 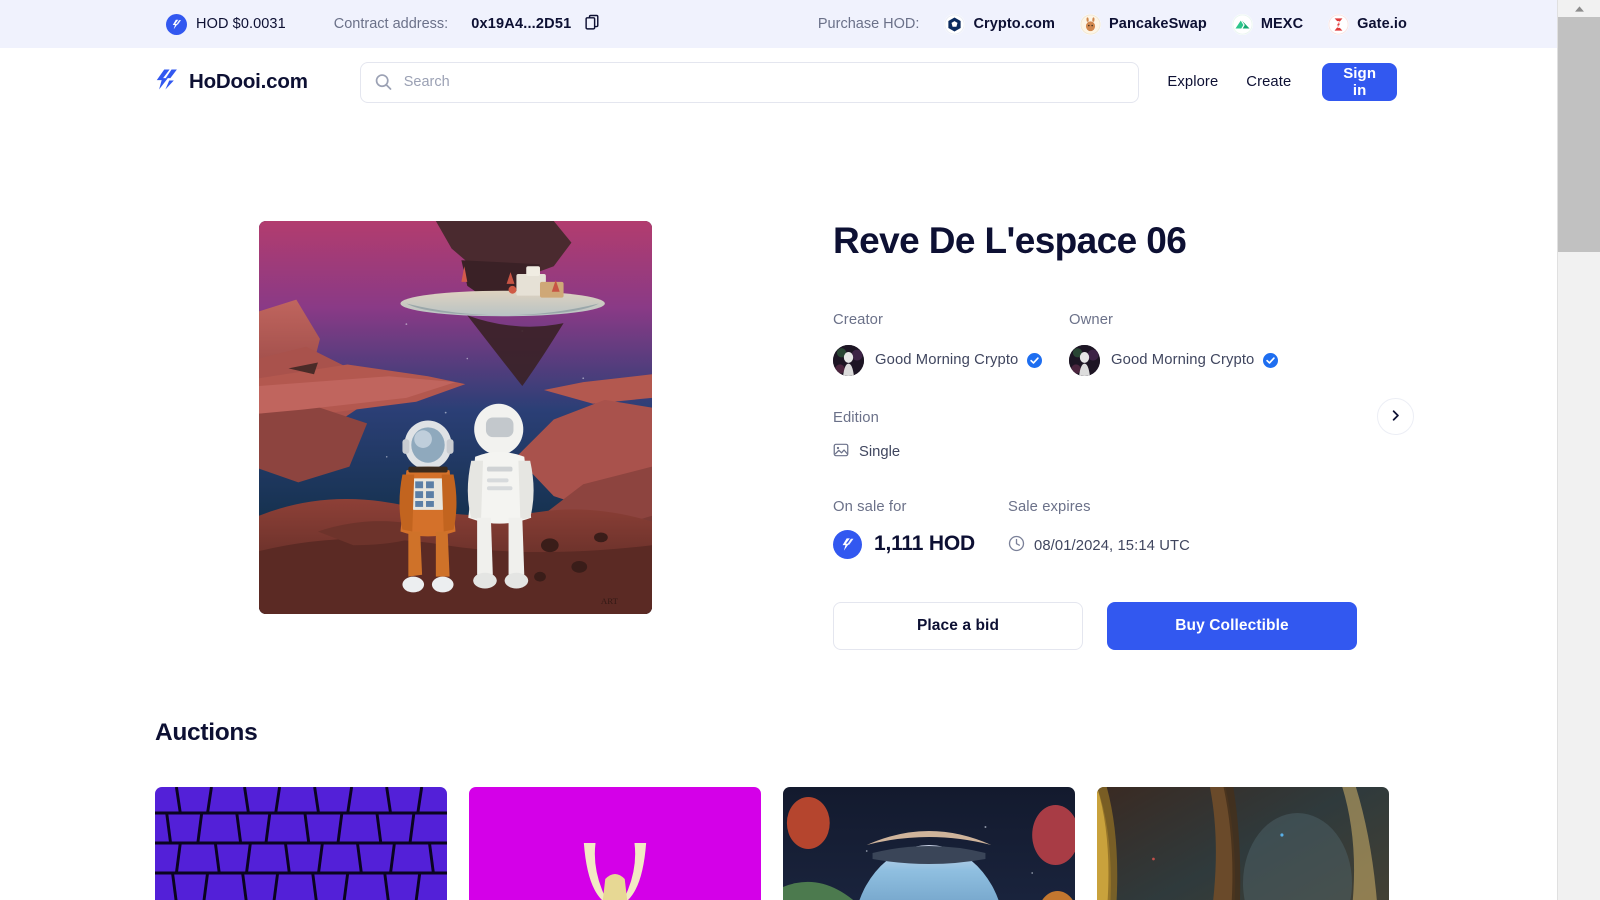 I want to click on exchange-link-cryptocom: Crypto.com, so click(x=1000, y=24).